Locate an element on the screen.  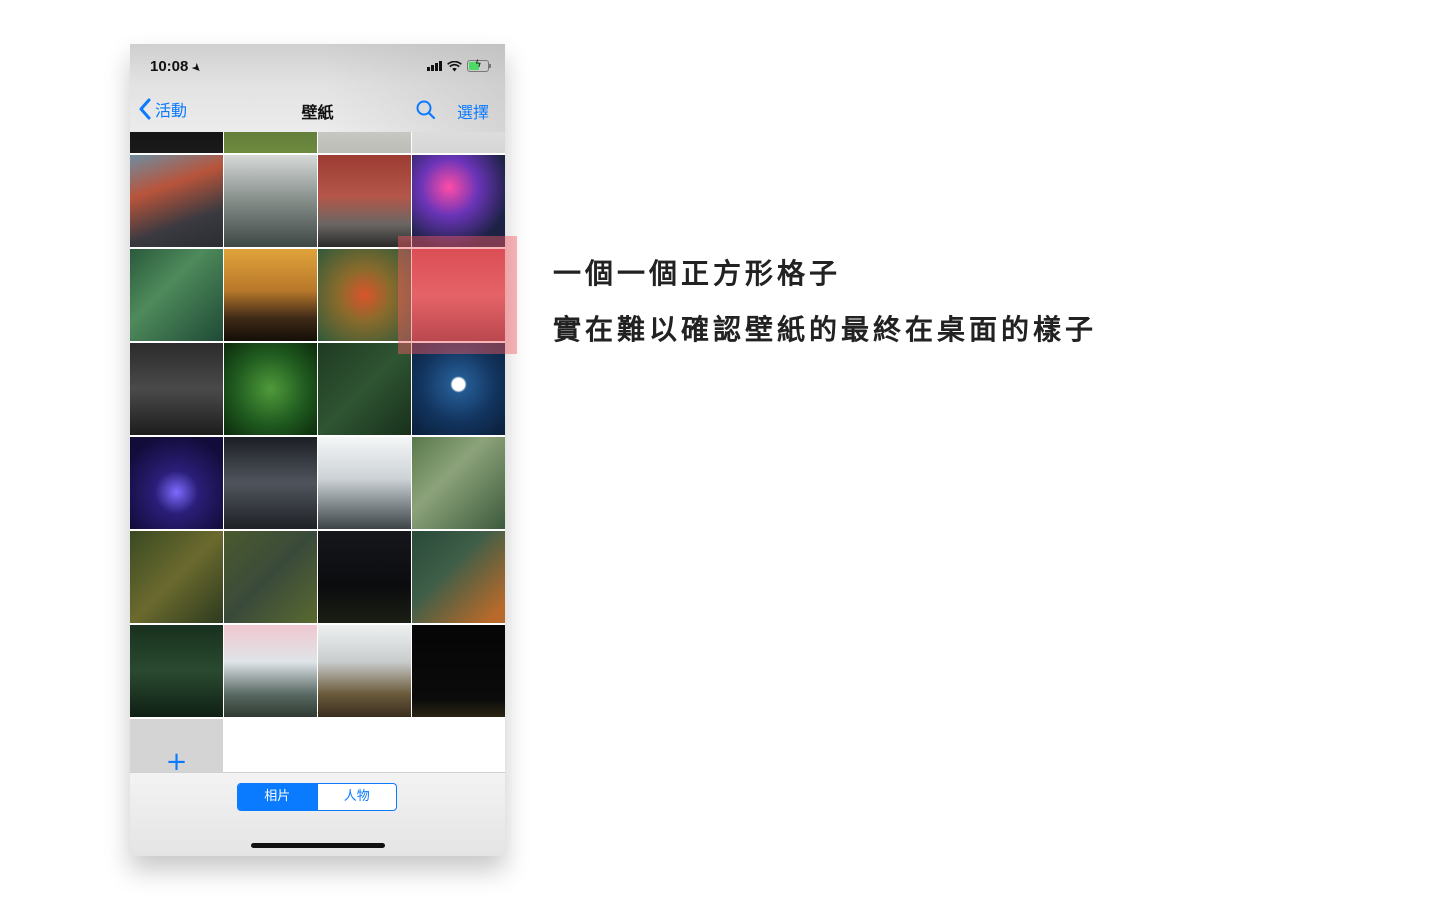
photo-brick-building-bus is located at coordinates (364, 201).